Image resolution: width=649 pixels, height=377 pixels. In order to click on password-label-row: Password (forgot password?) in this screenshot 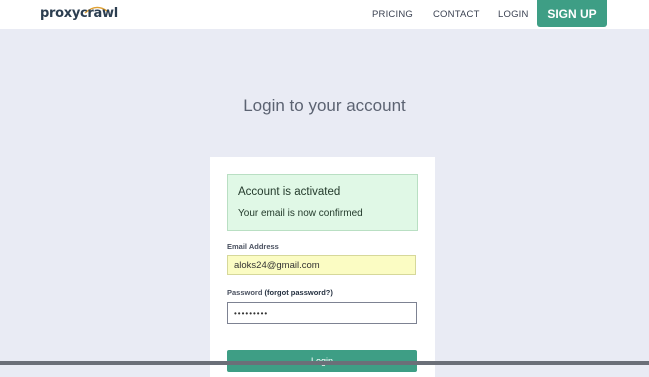, I will do `click(280, 292)`.